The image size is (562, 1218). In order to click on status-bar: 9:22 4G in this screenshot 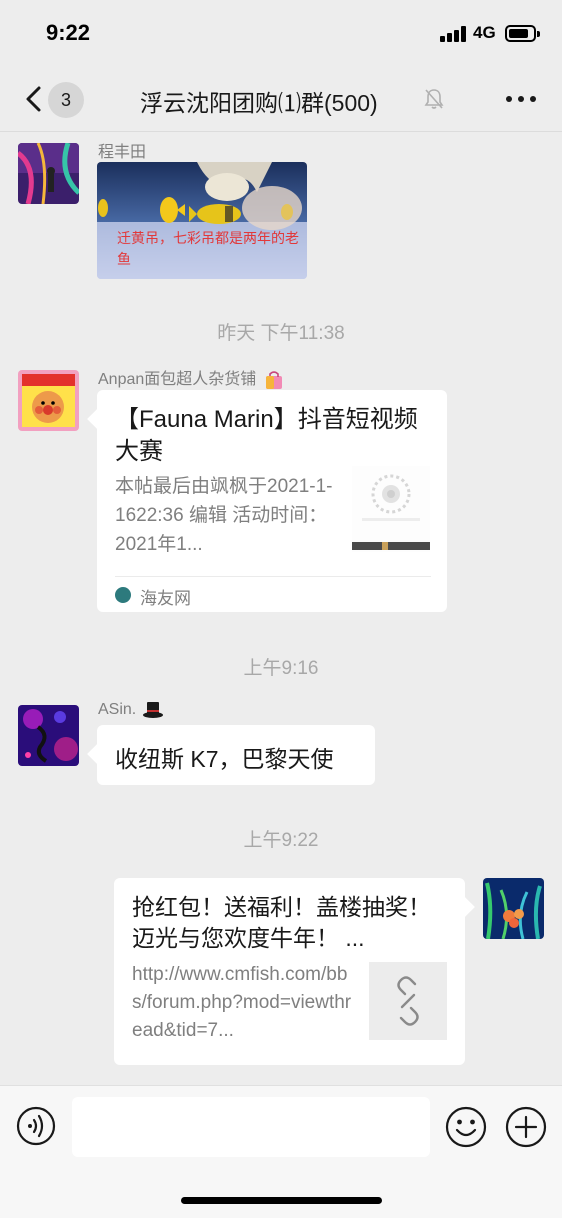, I will do `click(281, 33)`.